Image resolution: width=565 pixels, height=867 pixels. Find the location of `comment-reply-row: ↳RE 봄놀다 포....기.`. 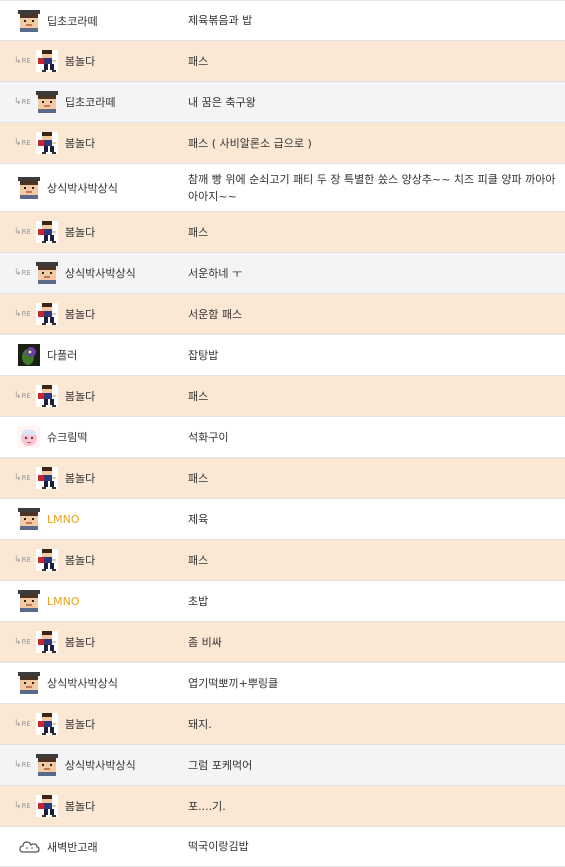

comment-reply-row: ↳RE 봄놀다 포....기. is located at coordinates (282, 806).